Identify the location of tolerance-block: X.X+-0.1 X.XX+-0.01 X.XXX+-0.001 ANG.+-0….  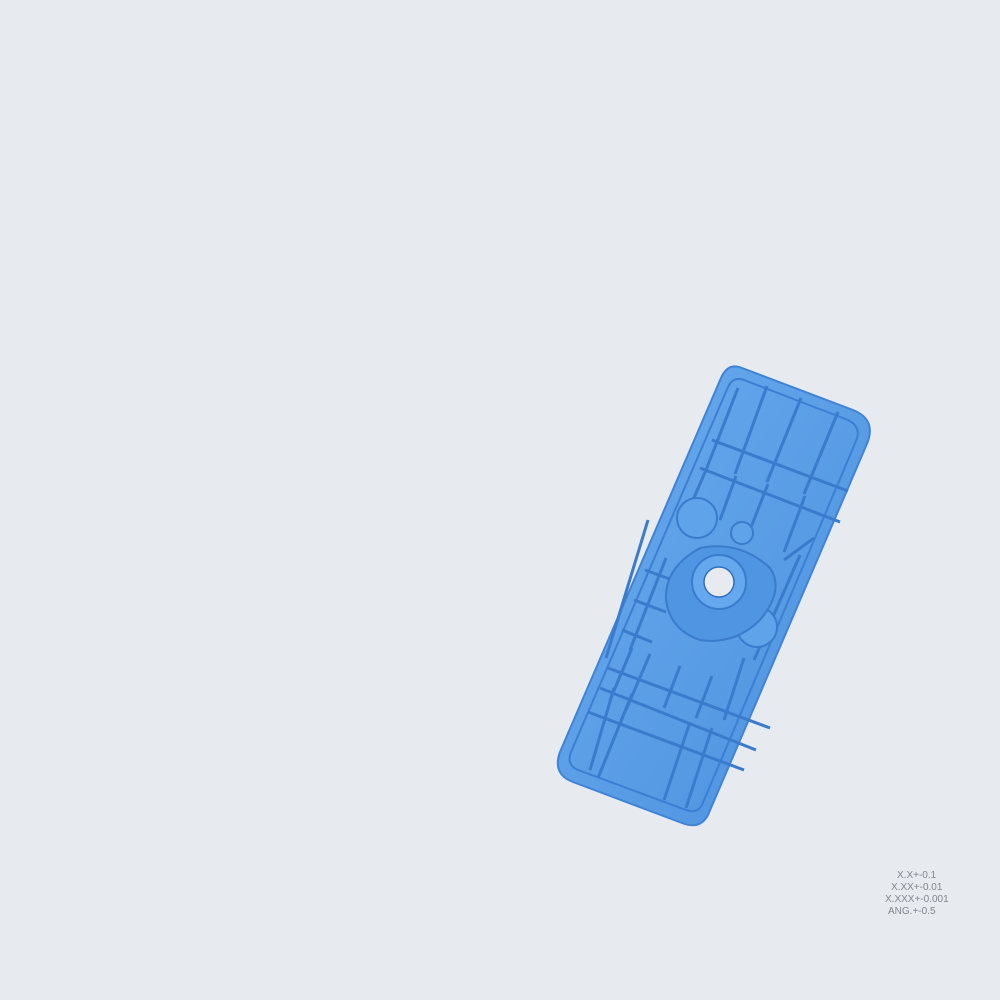
(920, 894).